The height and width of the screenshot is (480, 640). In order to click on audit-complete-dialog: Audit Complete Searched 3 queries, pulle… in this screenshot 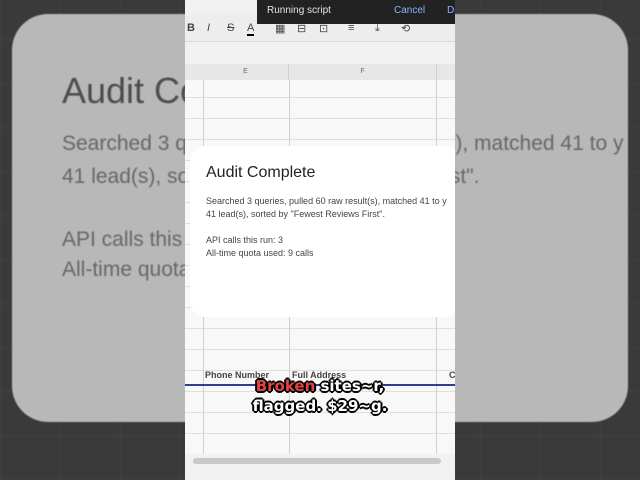, I will do `click(322, 231)`.